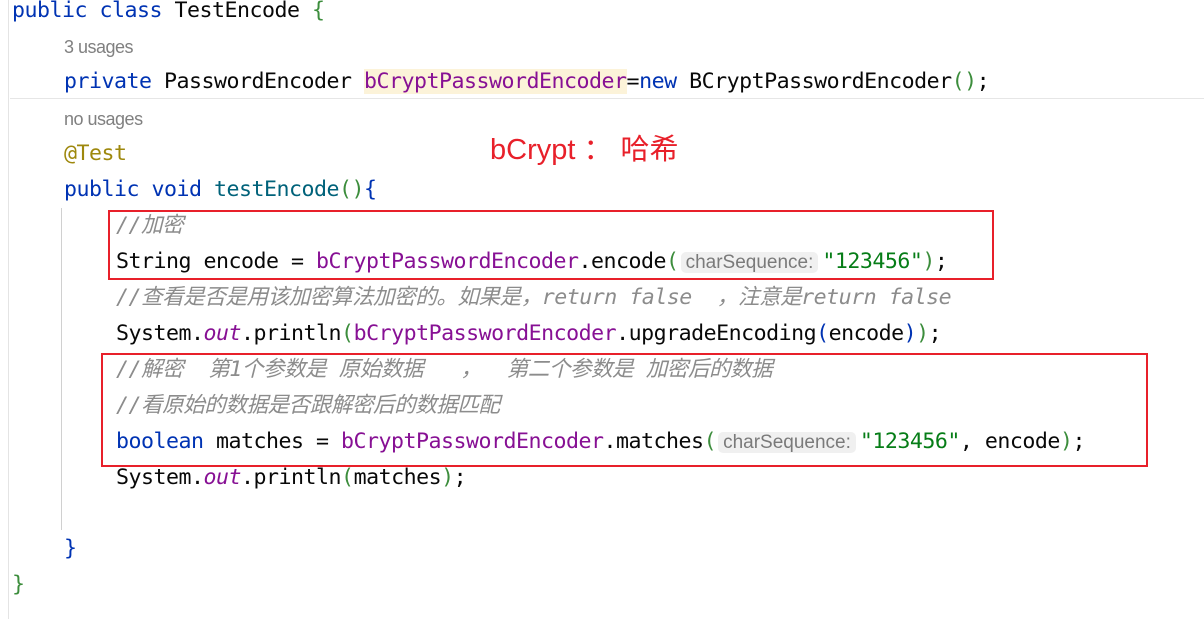 Image resolution: width=1204 pixels, height=619 pixels. Describe the element at coordinates (277, 189) in the screenshot. I see `code-token: testEncode` at that location.